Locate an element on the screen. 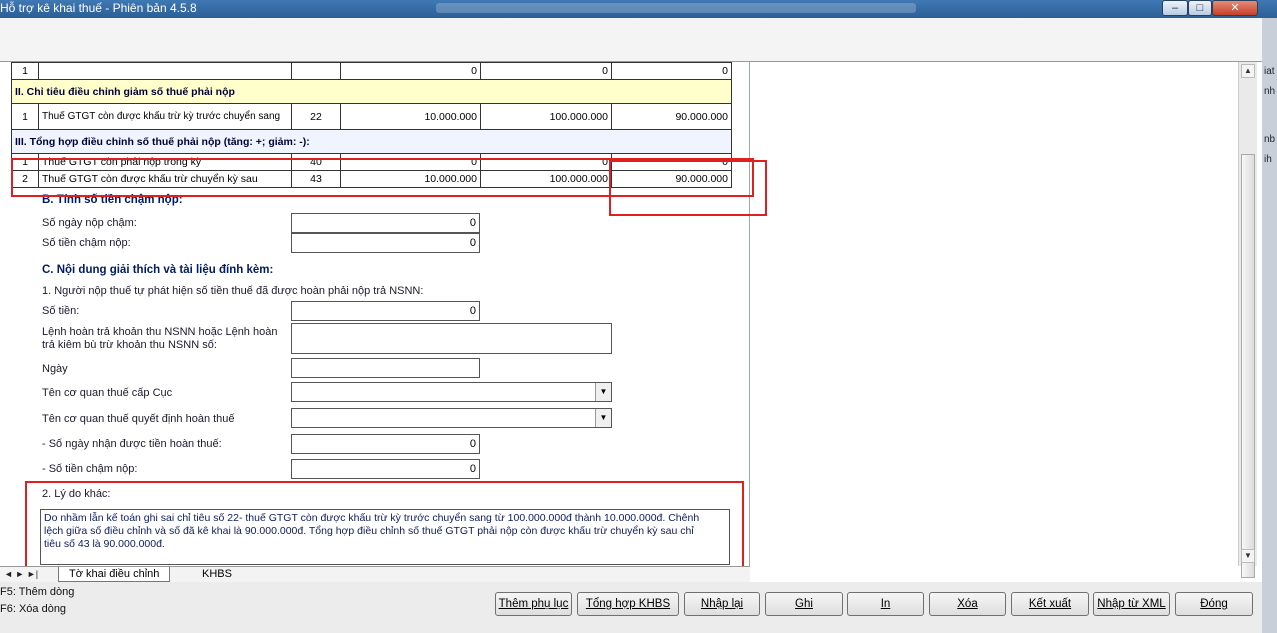 The image size is (1277, 633). summary-khbs-button: Tổng hợp KHBS is located at coordinates (628, 604).